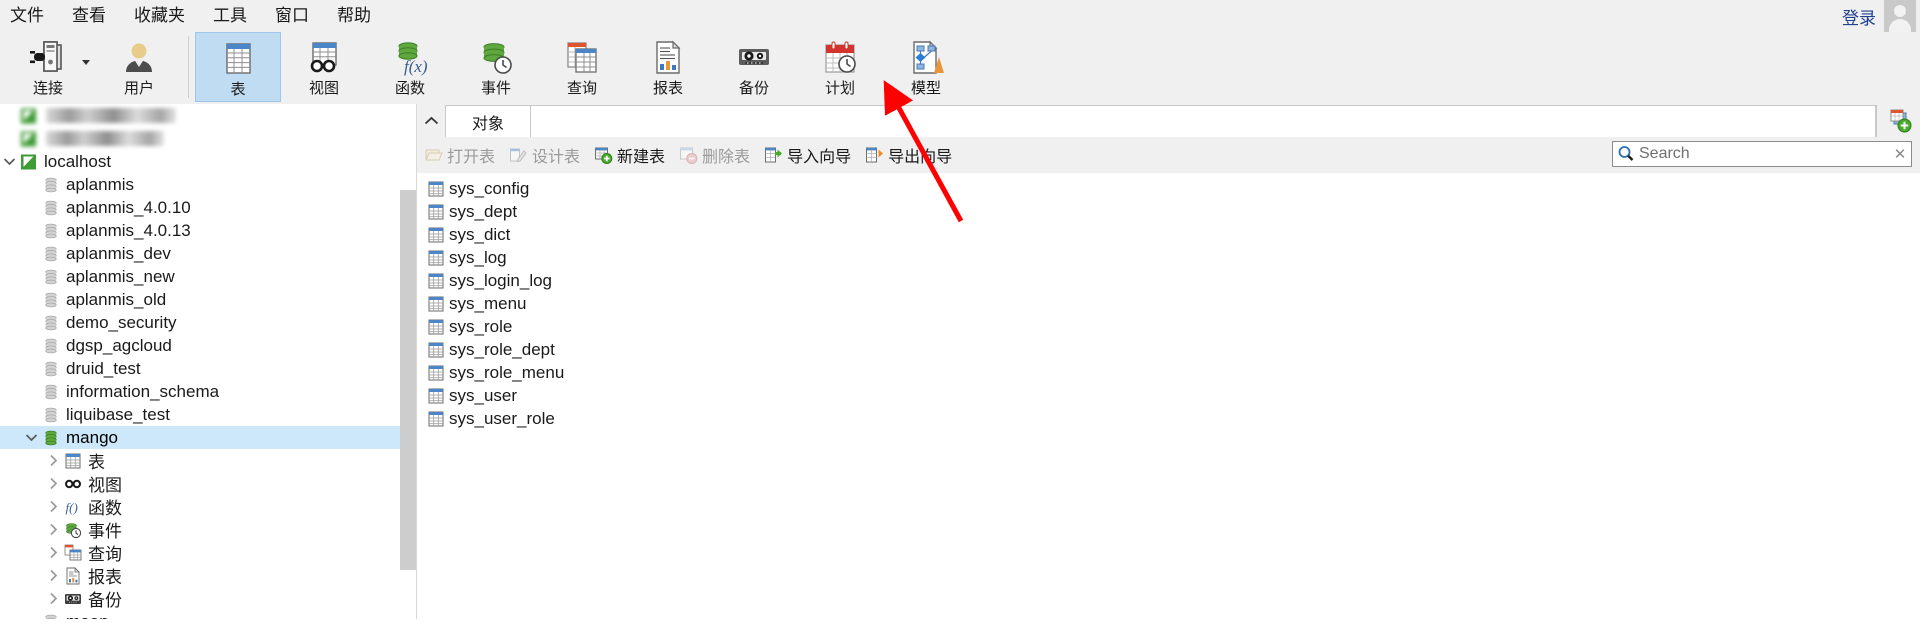 This screenshot has width=1920, height=623. Describe the element at coordinates (1900, 16) in the screenshot. I see `avatar` at that location.